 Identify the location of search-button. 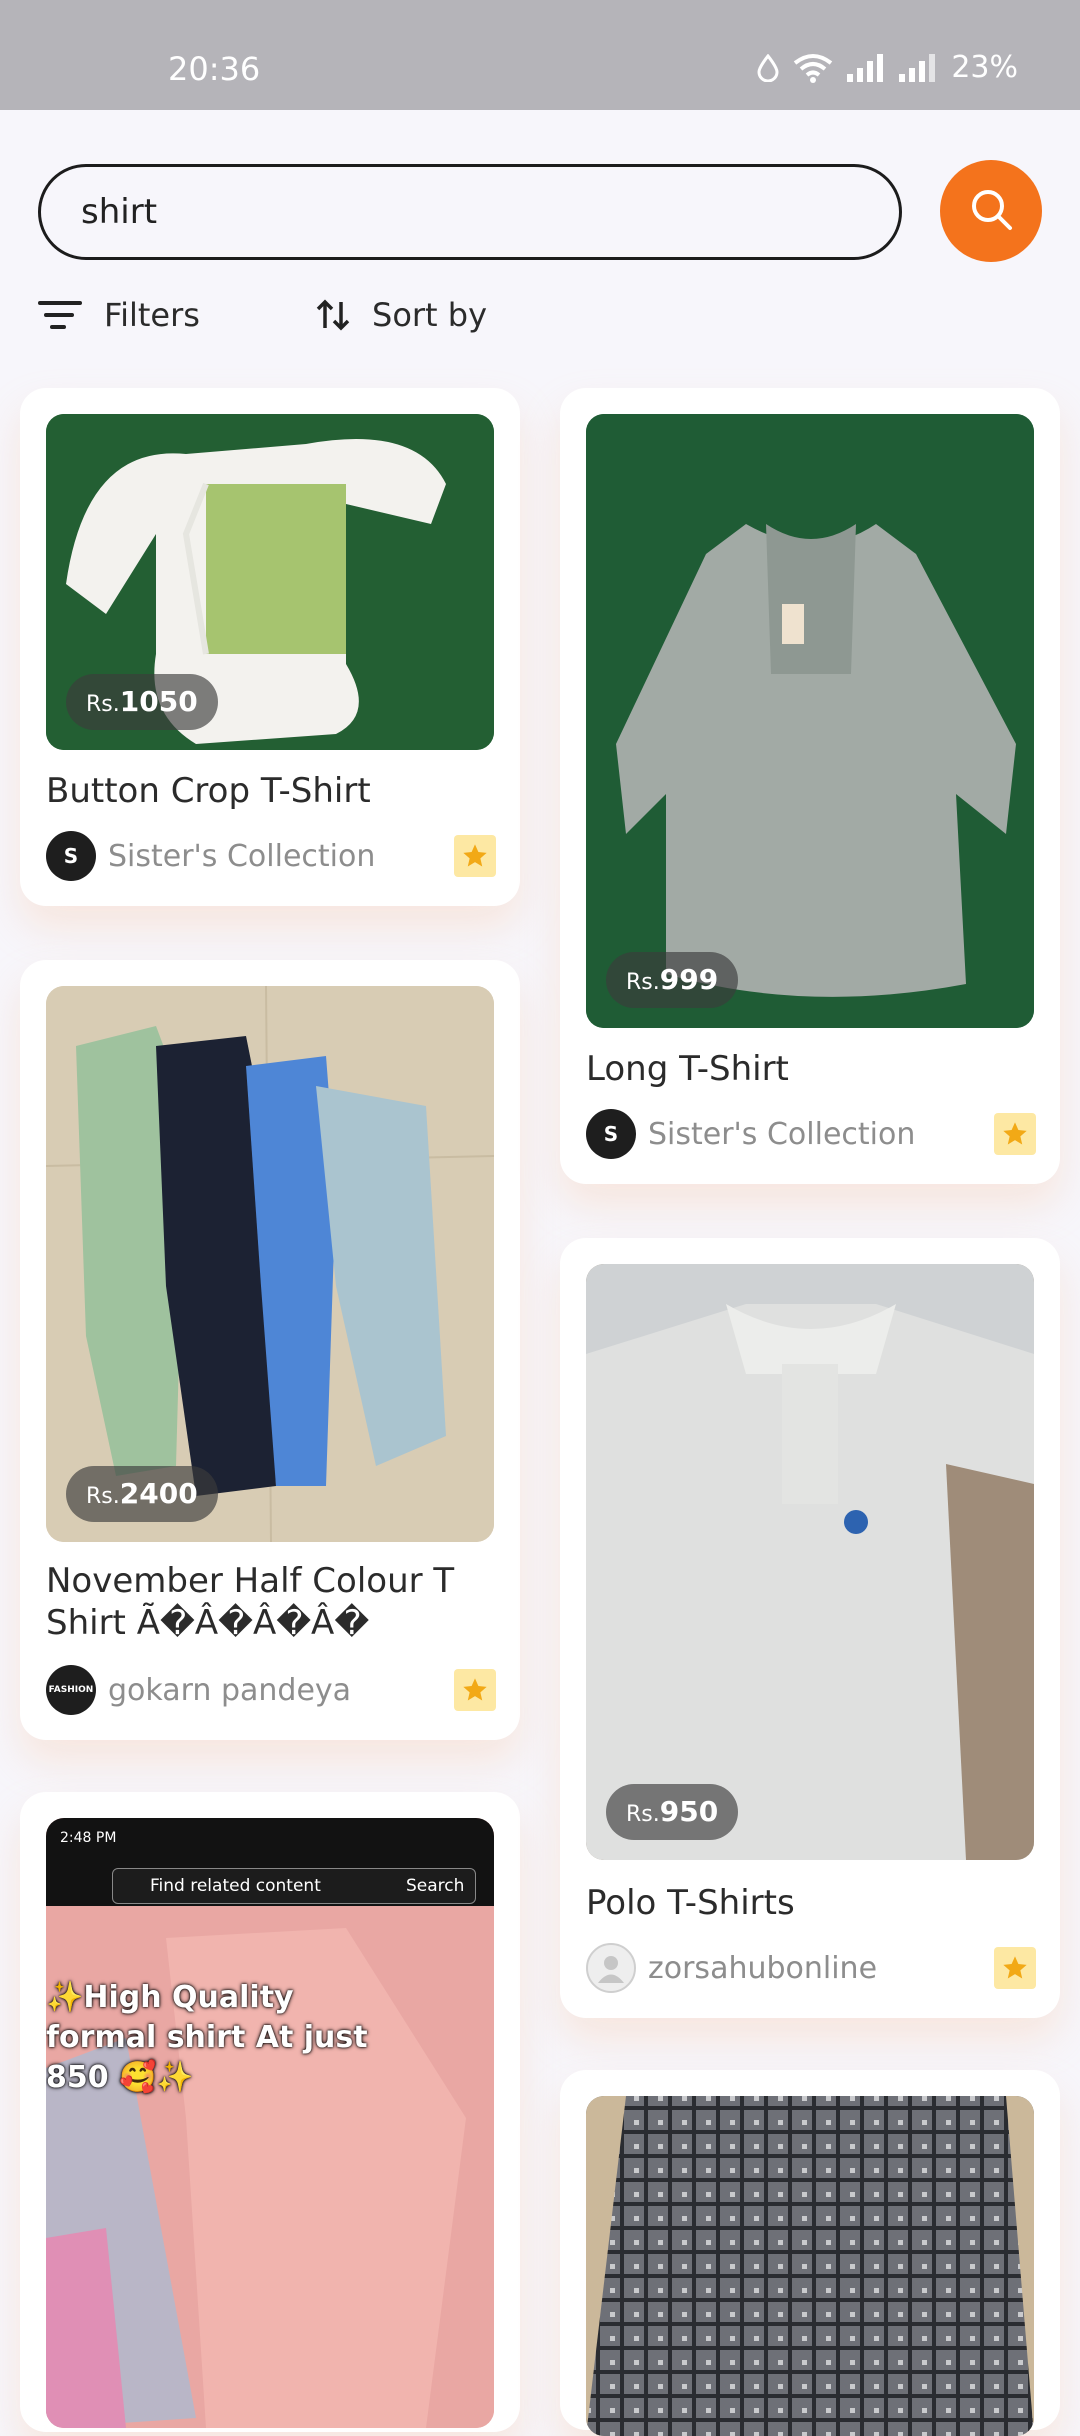
(991, 211).